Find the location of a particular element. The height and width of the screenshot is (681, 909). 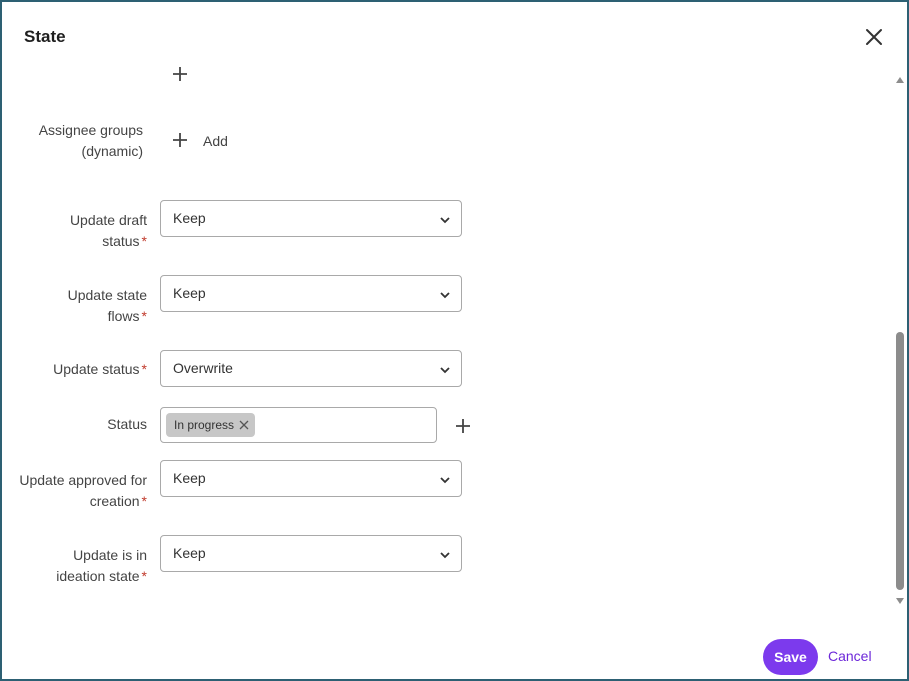

scrollbar-thumb is located at coordinates (900, 461).